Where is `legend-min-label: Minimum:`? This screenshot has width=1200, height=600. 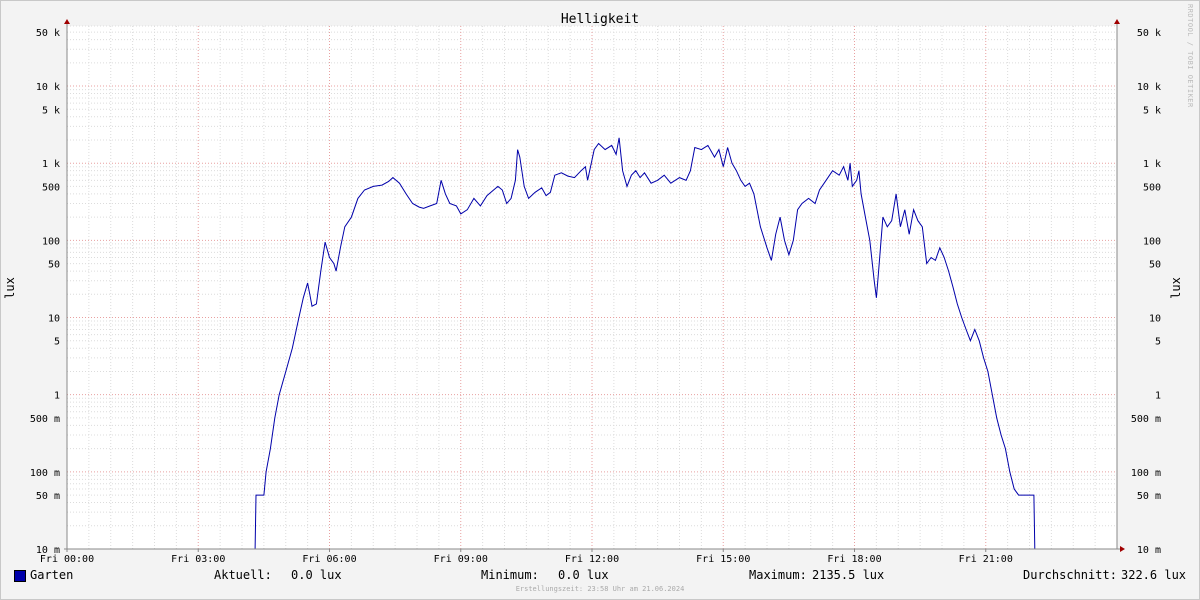 legend-min-label: Minimum: is located at coordinates (510, 575).